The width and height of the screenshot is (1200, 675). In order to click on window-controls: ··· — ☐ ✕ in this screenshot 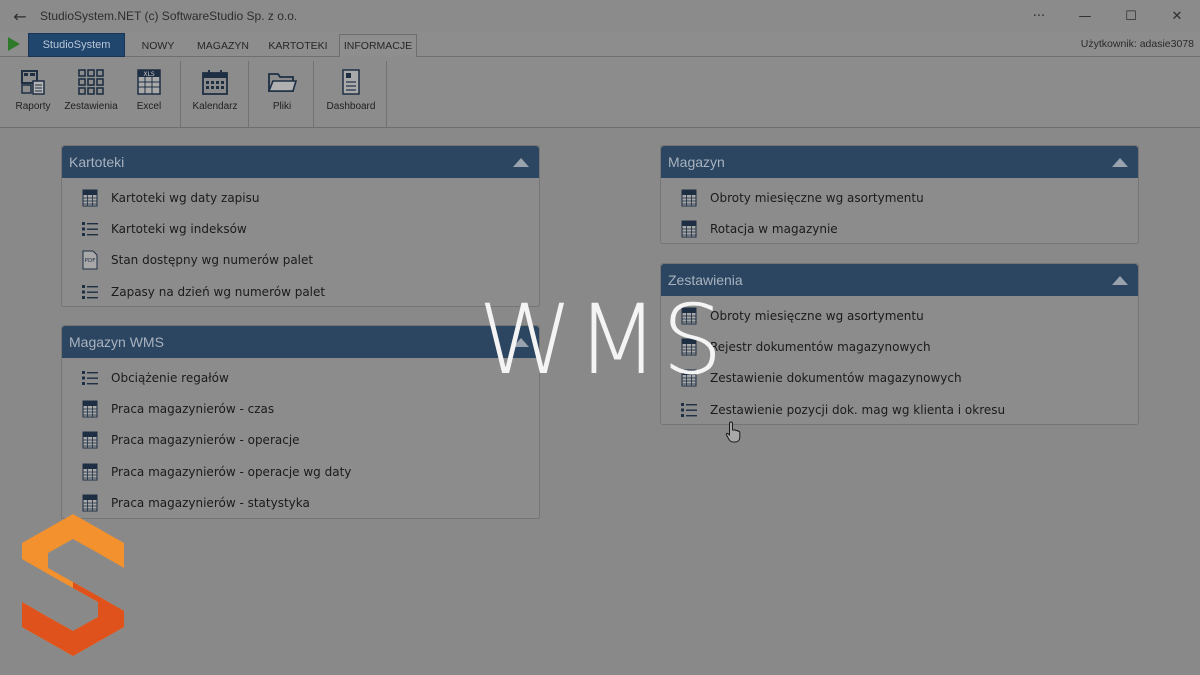, I will do `click(1108, 16)`.